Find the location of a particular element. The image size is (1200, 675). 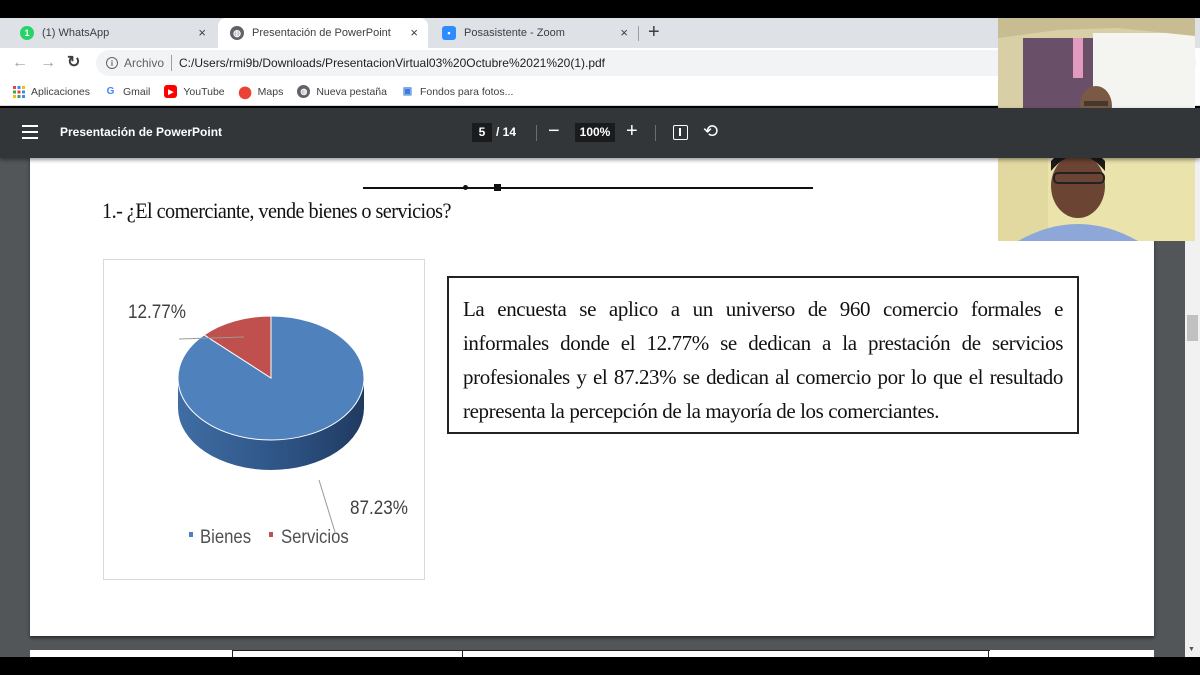

pie-chart: 12.77% 87.23% Bienes Servicios is located at coordinates (264, 419).